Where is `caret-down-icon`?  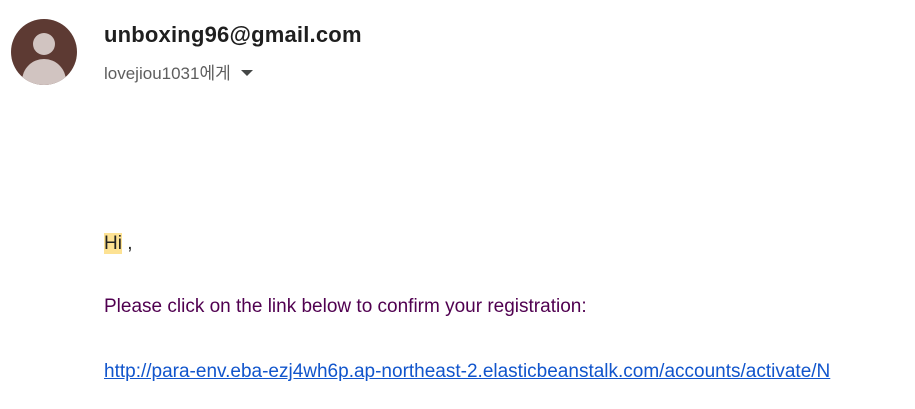 caret-down-icon is located at coordinates (246, 72).